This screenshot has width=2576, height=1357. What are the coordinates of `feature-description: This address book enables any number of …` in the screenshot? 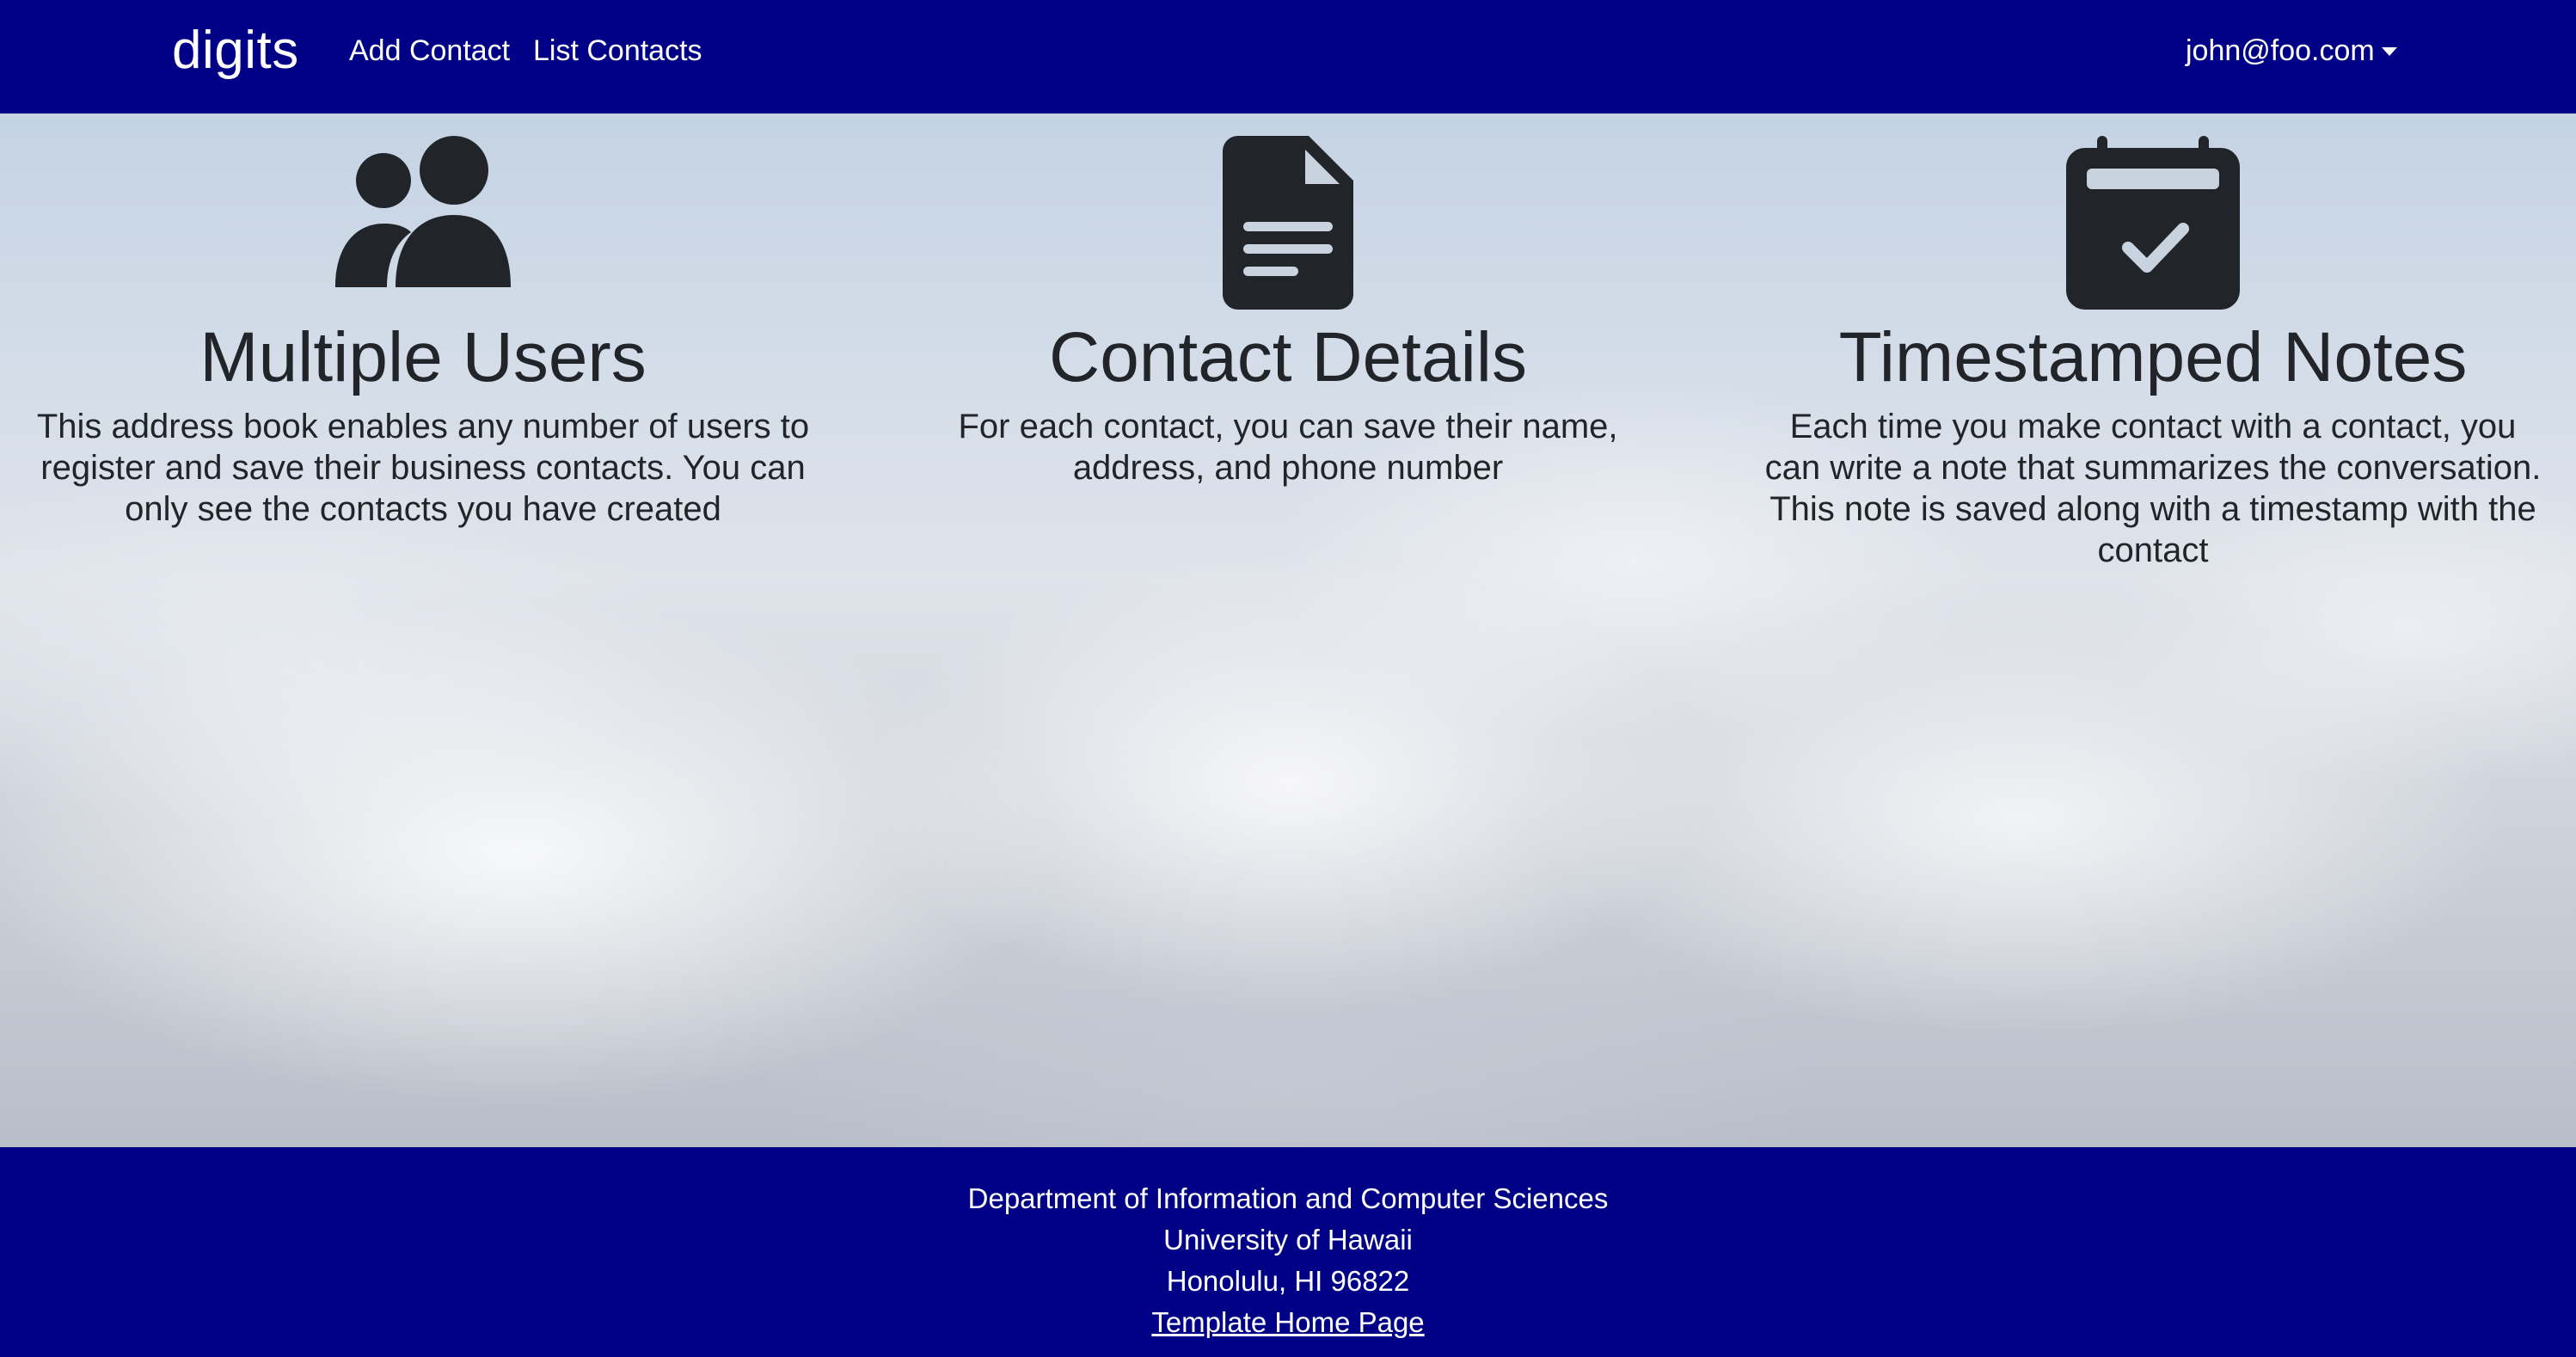 It's located at (423, 468).